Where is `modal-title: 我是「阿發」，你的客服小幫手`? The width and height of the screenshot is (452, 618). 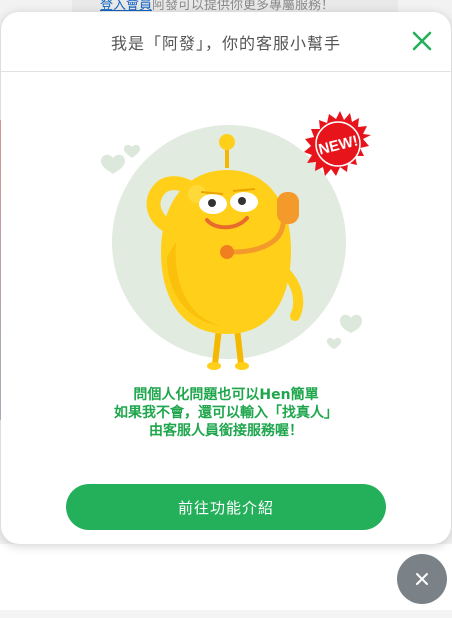
modal-title: 我是「阿發」，你的客服小幫手 is located at coordinates (225, 43).